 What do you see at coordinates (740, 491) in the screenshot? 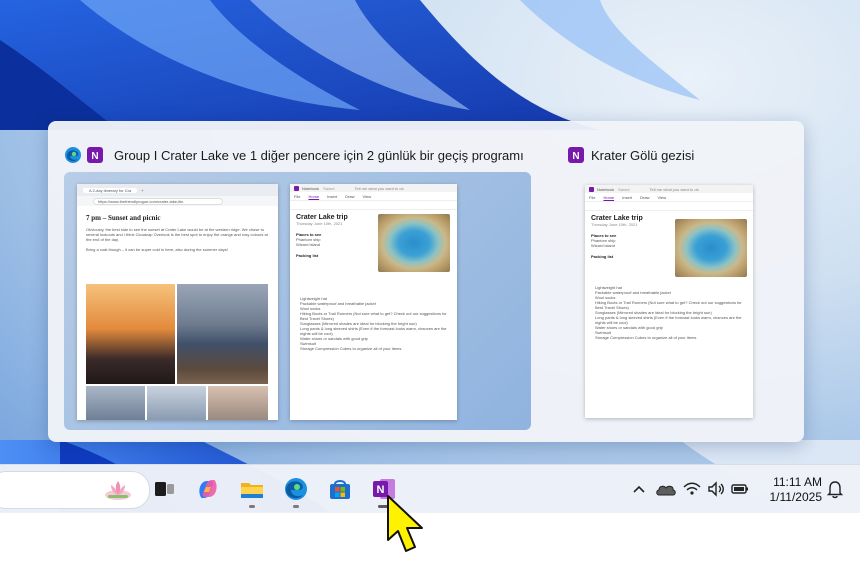
I see `battery-icon` at bounding box center [740, 491].